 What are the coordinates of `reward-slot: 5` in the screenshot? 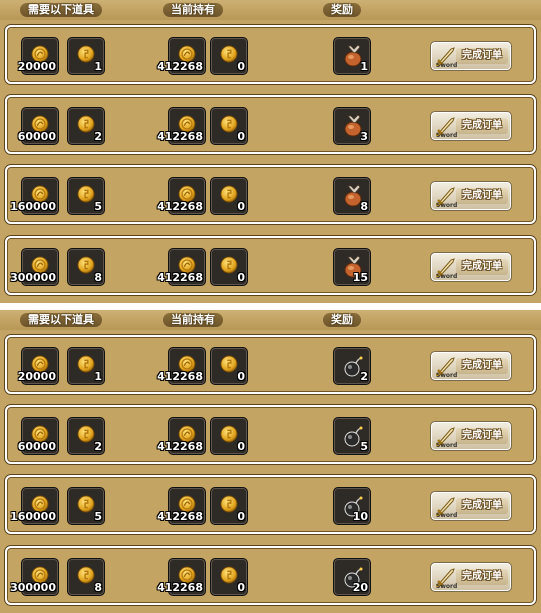 It's located at (352, 436).